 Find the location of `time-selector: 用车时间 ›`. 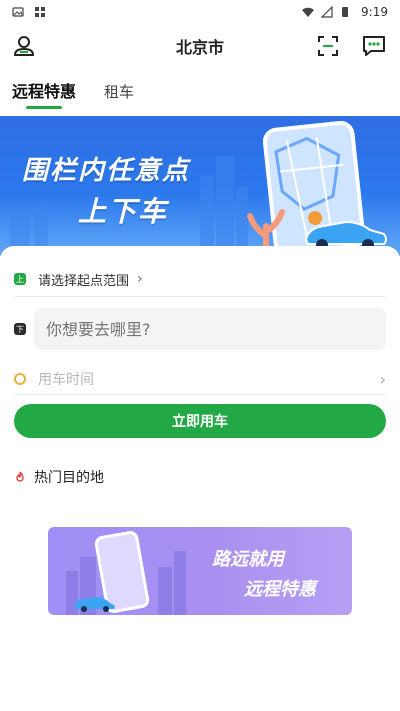

time-selector: 用车时间 › is located at coordinates (200, 379).